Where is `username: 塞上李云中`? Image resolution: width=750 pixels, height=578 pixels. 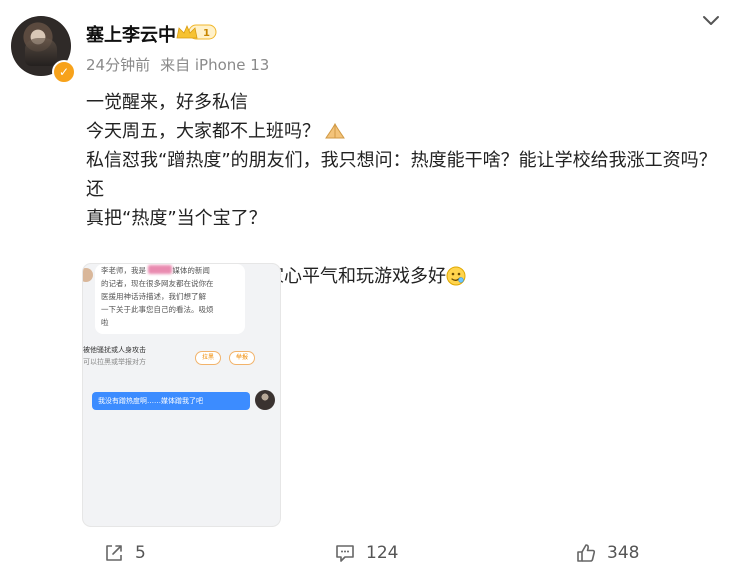
username: 塞上李云中 is located at coordinates (131, 34).